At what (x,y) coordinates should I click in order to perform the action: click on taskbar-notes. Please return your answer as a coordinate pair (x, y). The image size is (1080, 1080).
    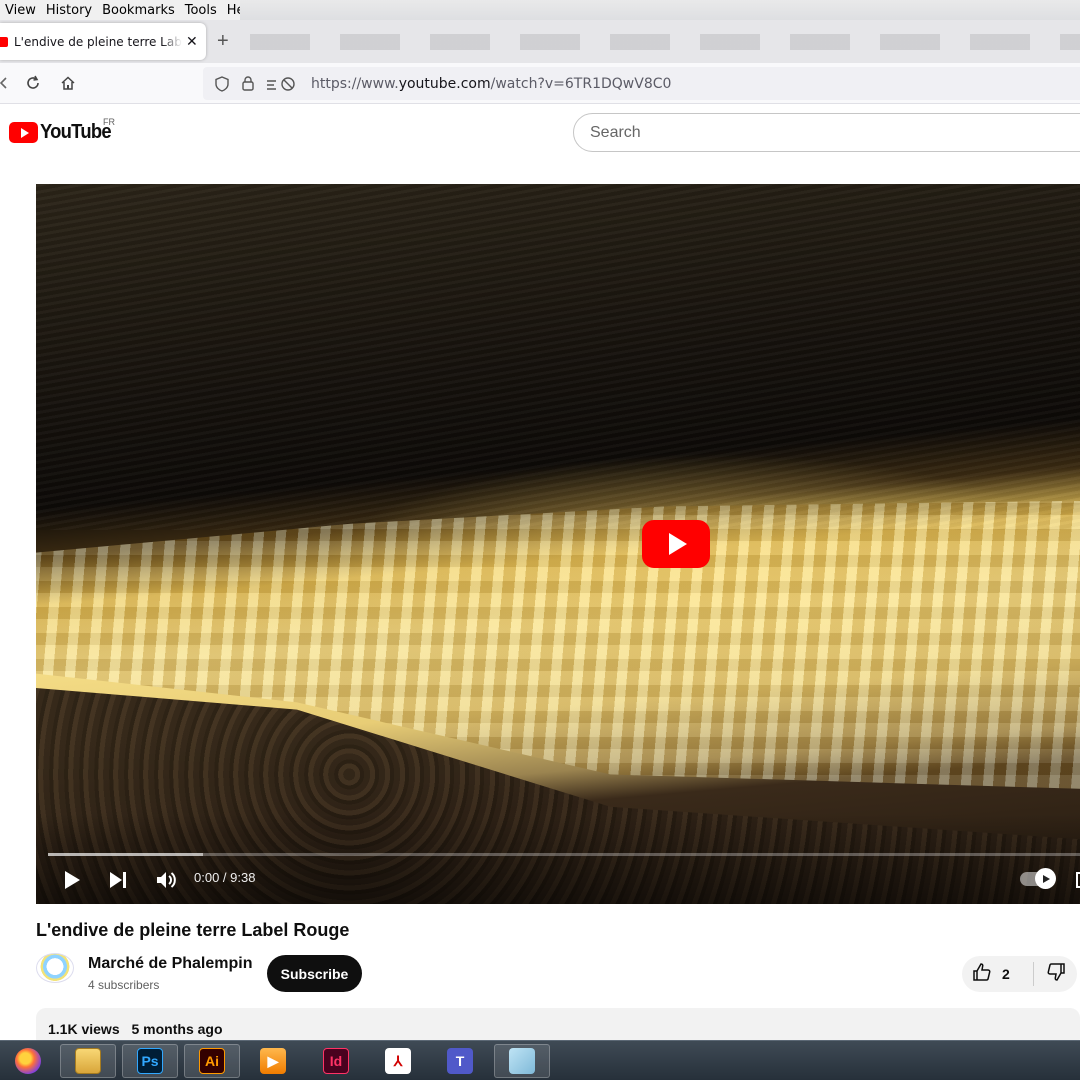
    Looking at the image, I should click on (522, 1061).